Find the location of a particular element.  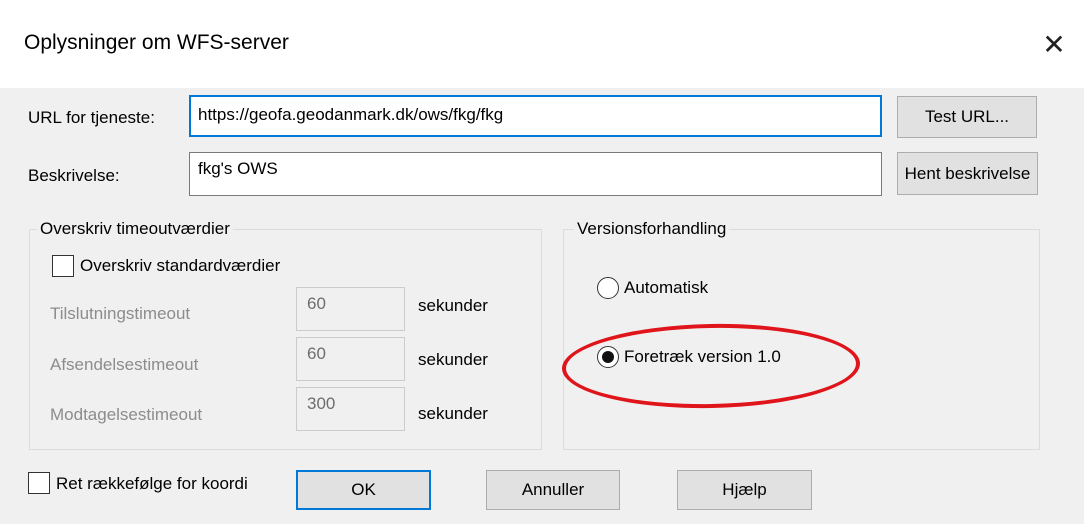

override-defaults-checkbox is located at coordinates (63, 266).